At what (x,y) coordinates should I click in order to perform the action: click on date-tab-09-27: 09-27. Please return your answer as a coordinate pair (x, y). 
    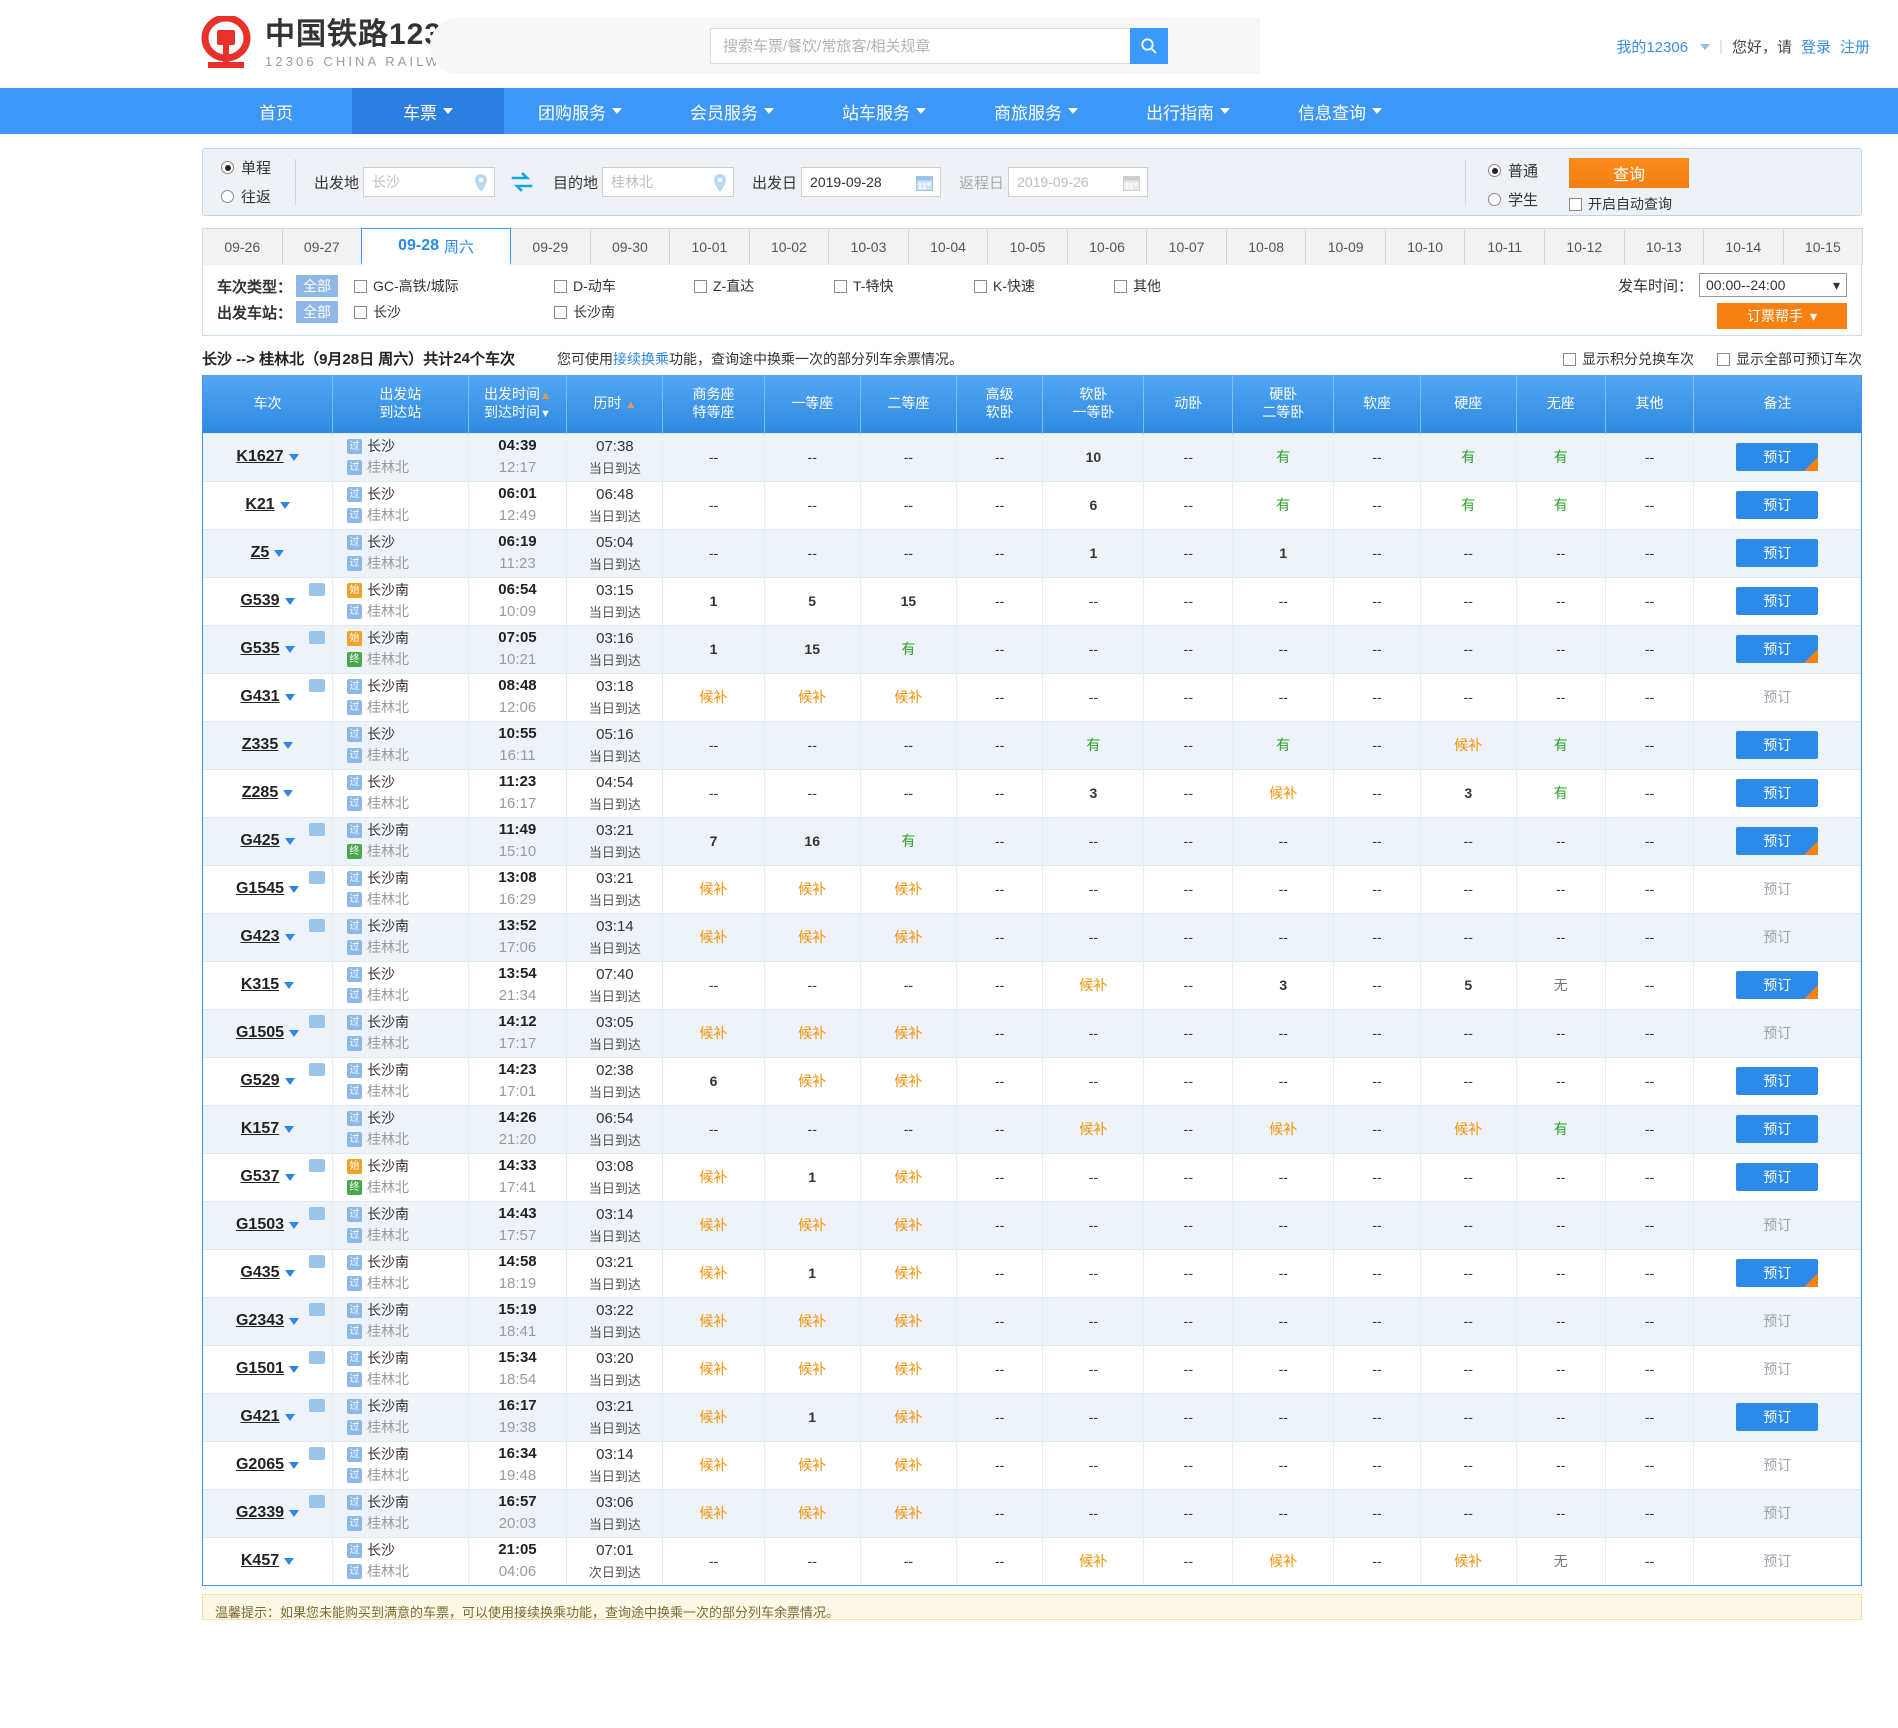
    Looking at the image, I should click on (322, 246).